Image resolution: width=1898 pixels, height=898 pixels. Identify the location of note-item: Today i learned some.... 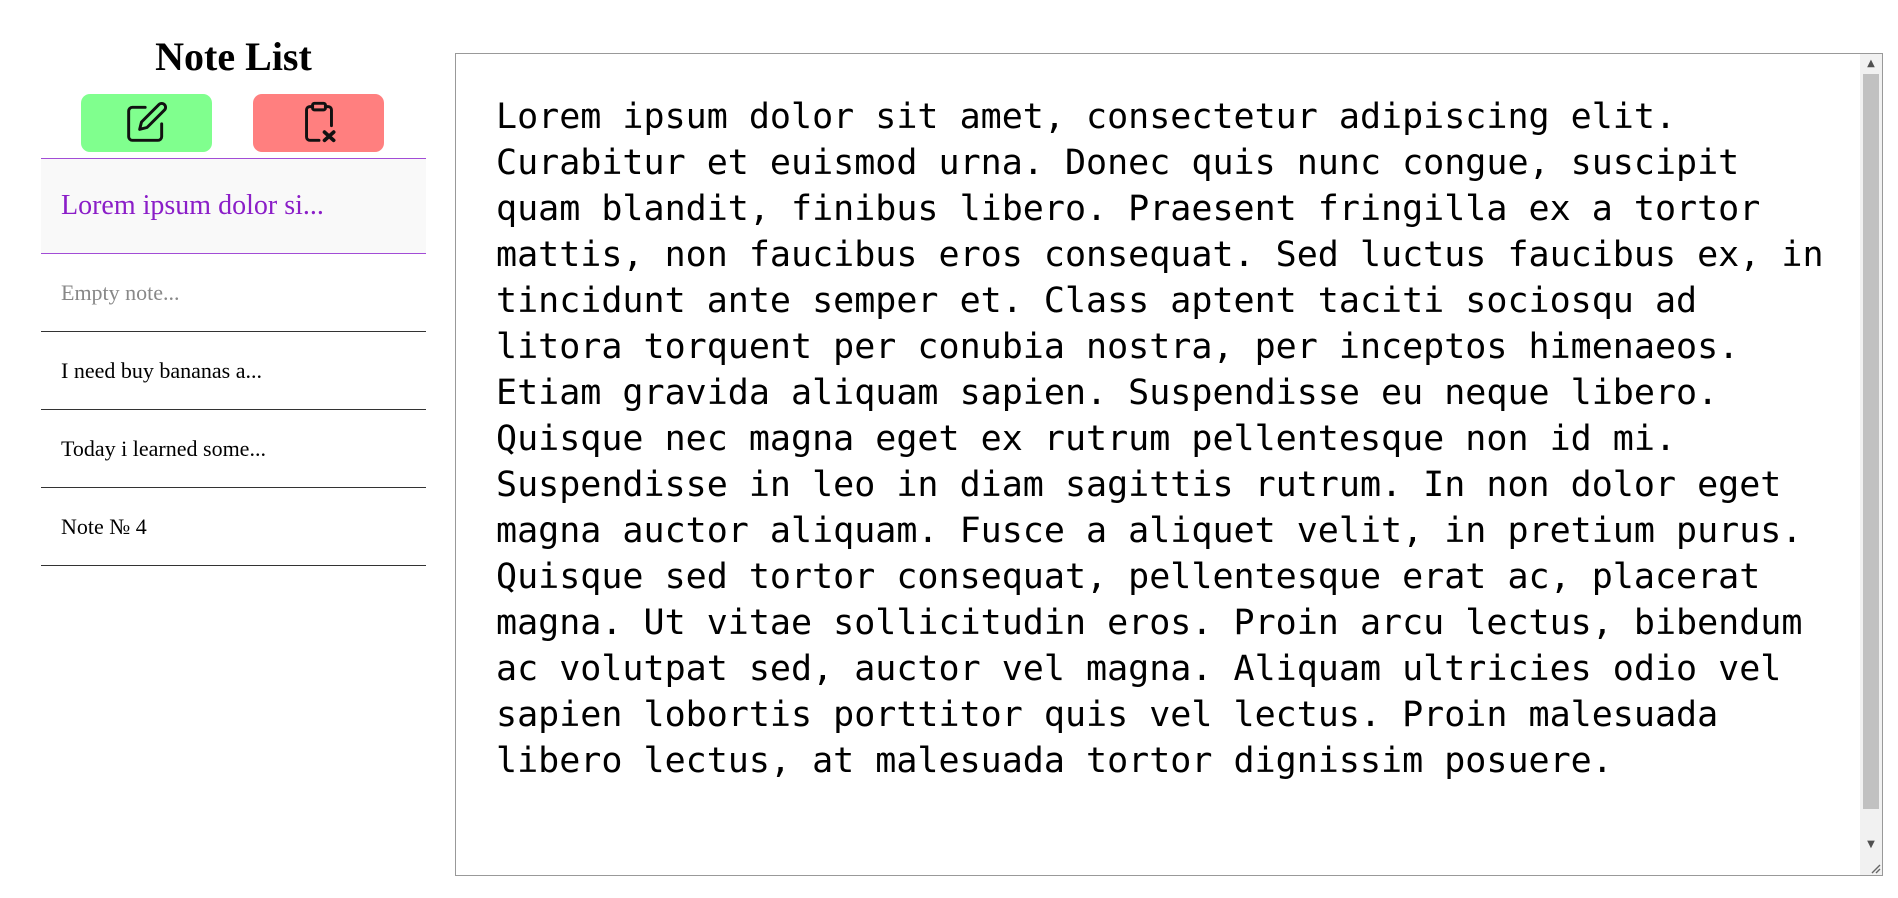
(233, 449).